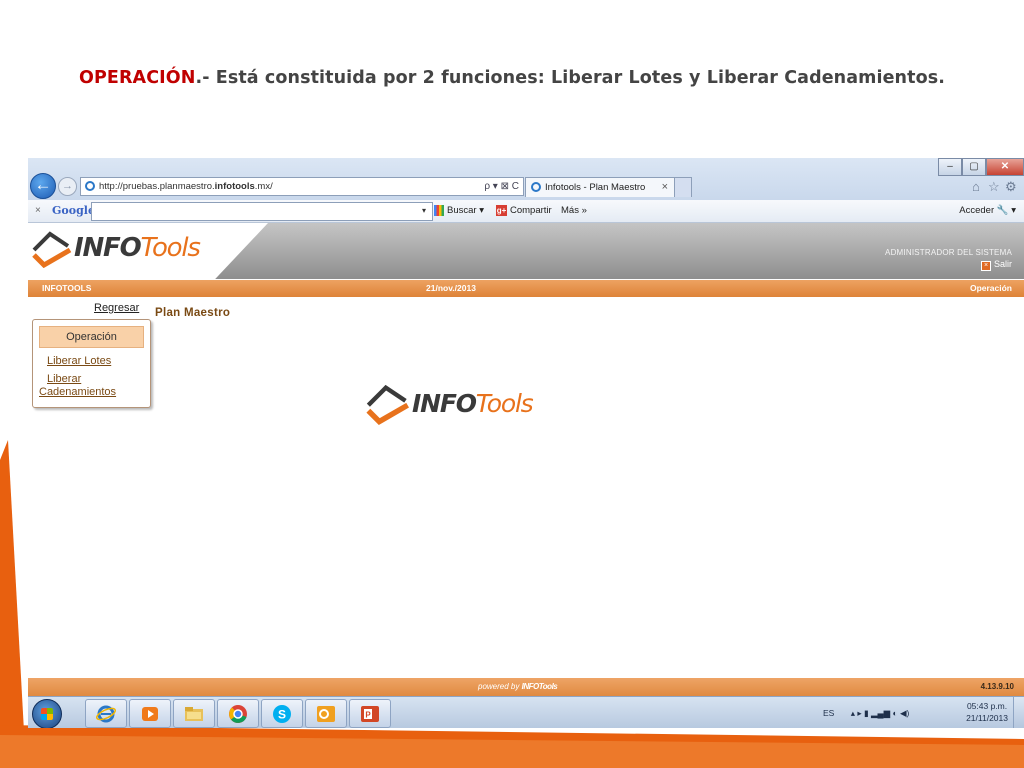 Image resolution: width=1024 pixels, height=768 pixels. Describe the element at coordinates (90, 186) in the screenshot. I see `ie-page-icon` at that location.